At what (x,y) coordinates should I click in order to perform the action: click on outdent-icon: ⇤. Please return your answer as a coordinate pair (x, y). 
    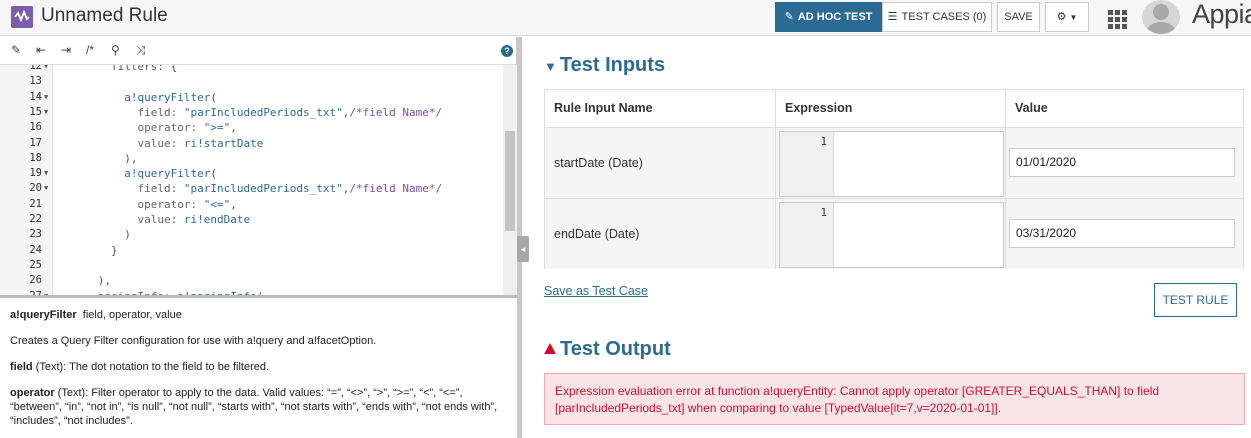
    Looking at the image, I should click on (41, 50).